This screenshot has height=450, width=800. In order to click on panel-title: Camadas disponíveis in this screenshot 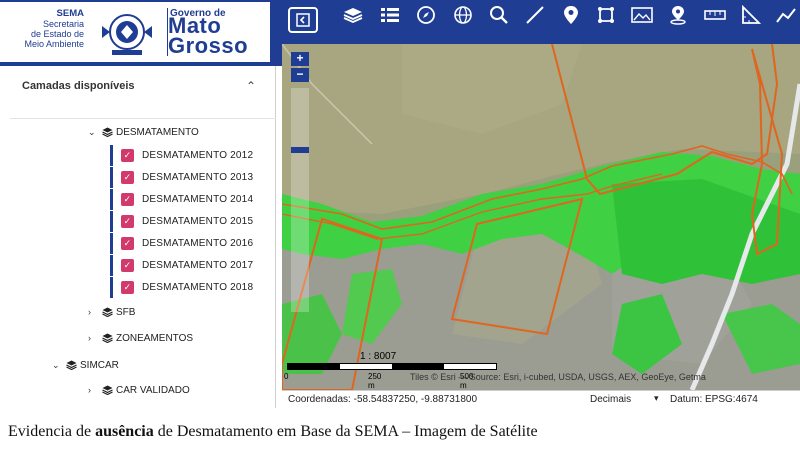, I will do `click(78, 86)`.